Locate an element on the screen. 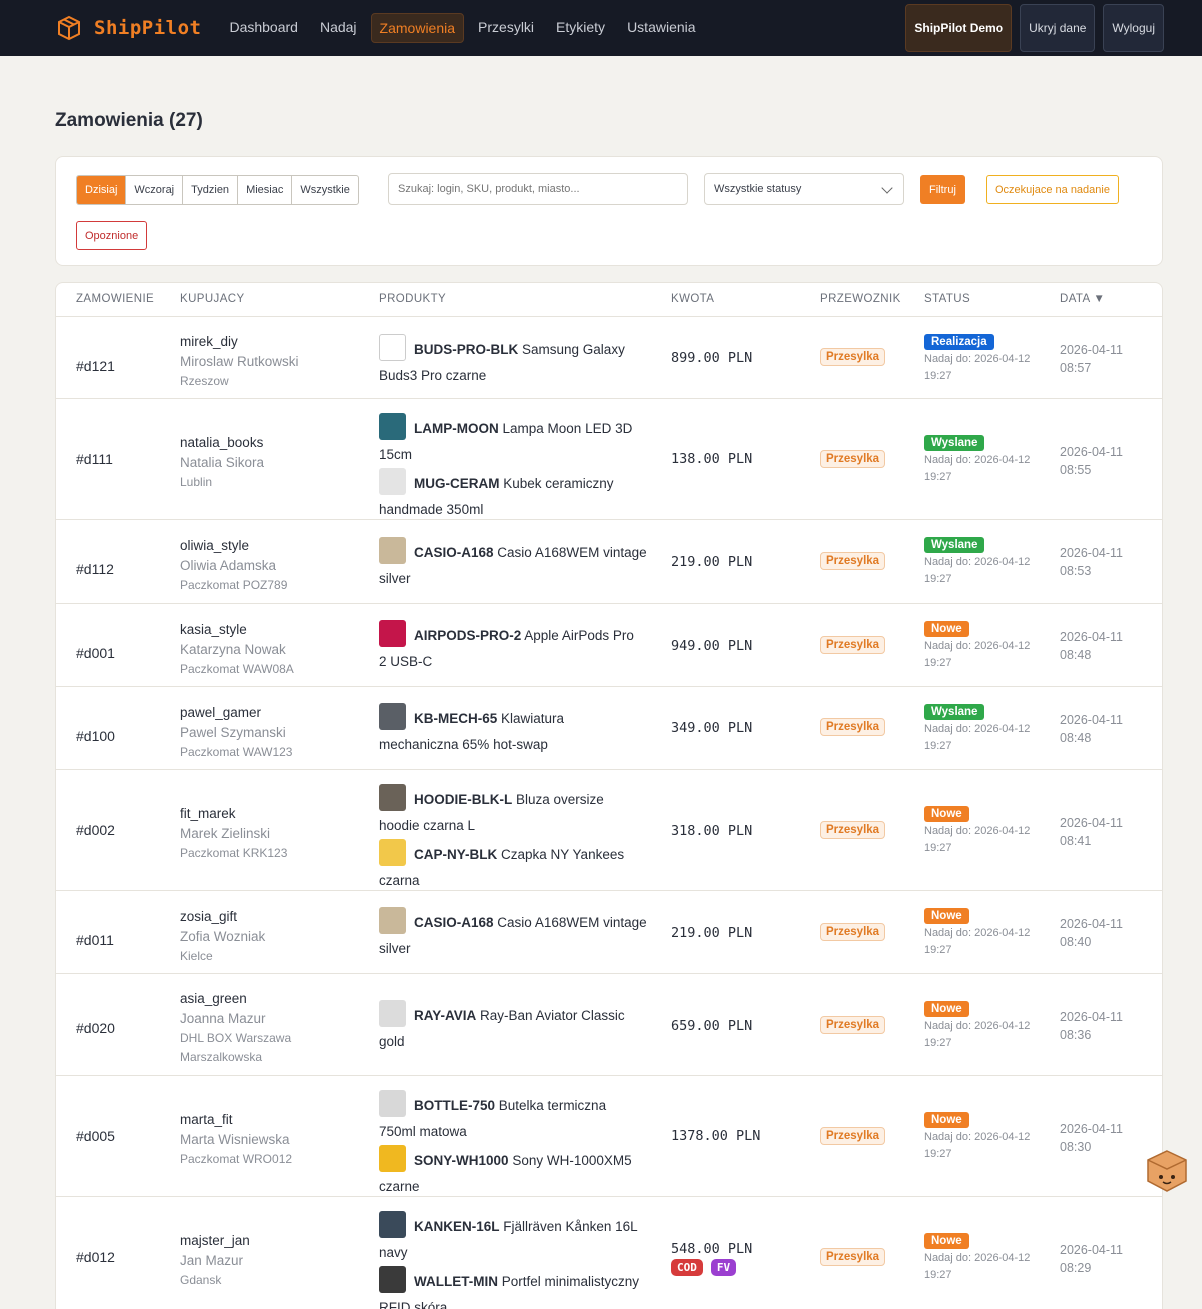  product-item: CAP-NY-BLK Czapka NY Yankees is located at coordinates (515, 853).